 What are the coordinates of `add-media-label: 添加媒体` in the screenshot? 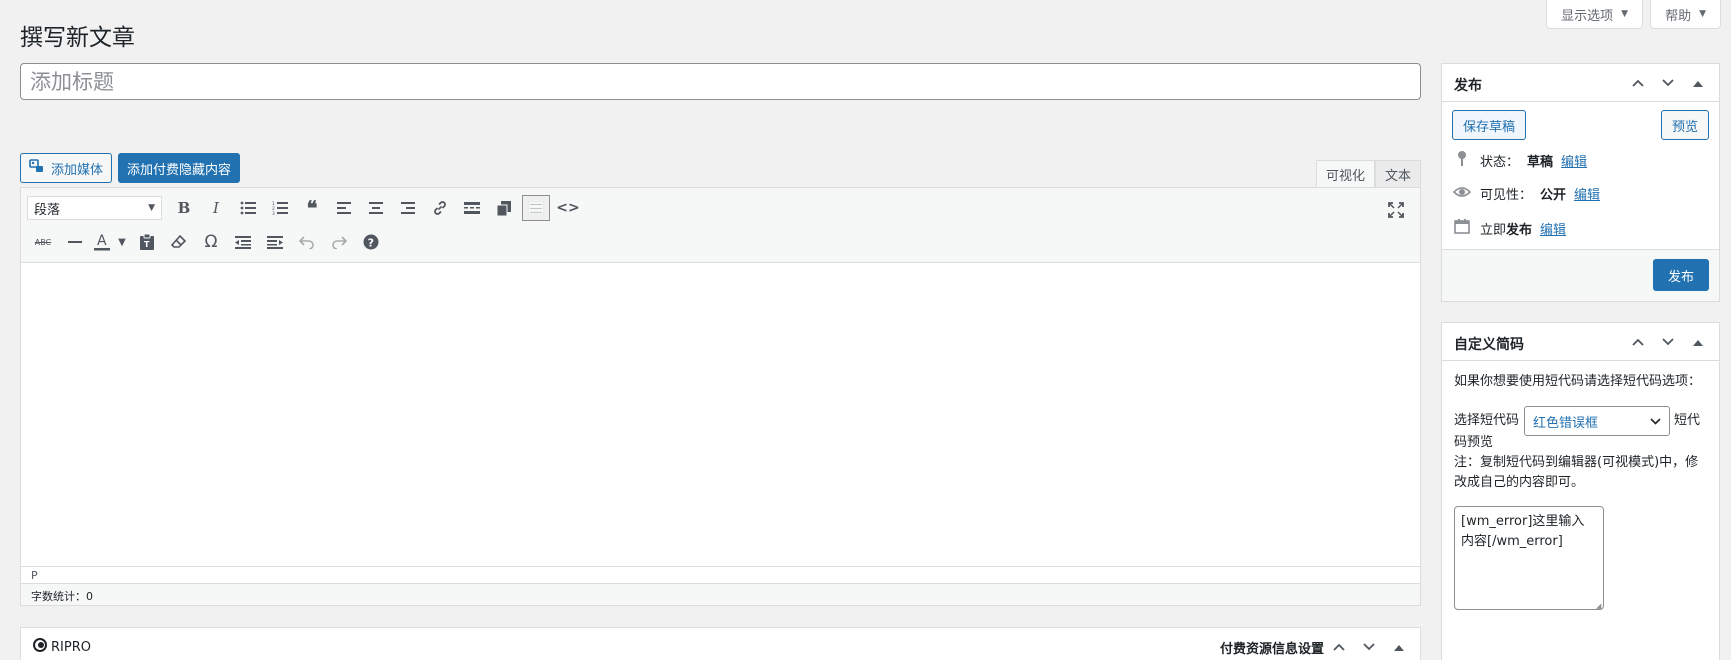 It's located at (77, 170).